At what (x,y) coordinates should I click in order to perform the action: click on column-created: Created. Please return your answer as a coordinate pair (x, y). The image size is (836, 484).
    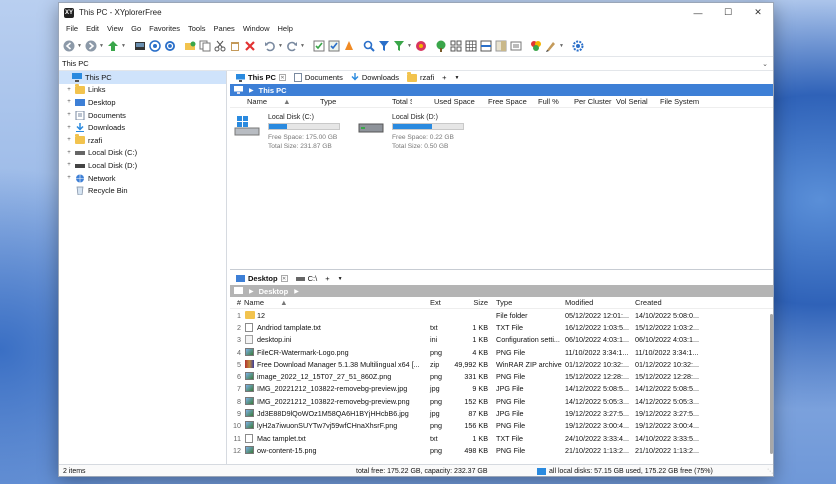
    Looking at the image, I should click on (670, 302).